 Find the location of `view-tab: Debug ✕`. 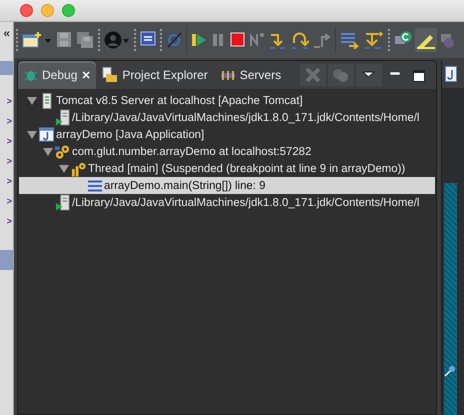

view-tab: Debug ✕ is located at coordinates (57, 75).